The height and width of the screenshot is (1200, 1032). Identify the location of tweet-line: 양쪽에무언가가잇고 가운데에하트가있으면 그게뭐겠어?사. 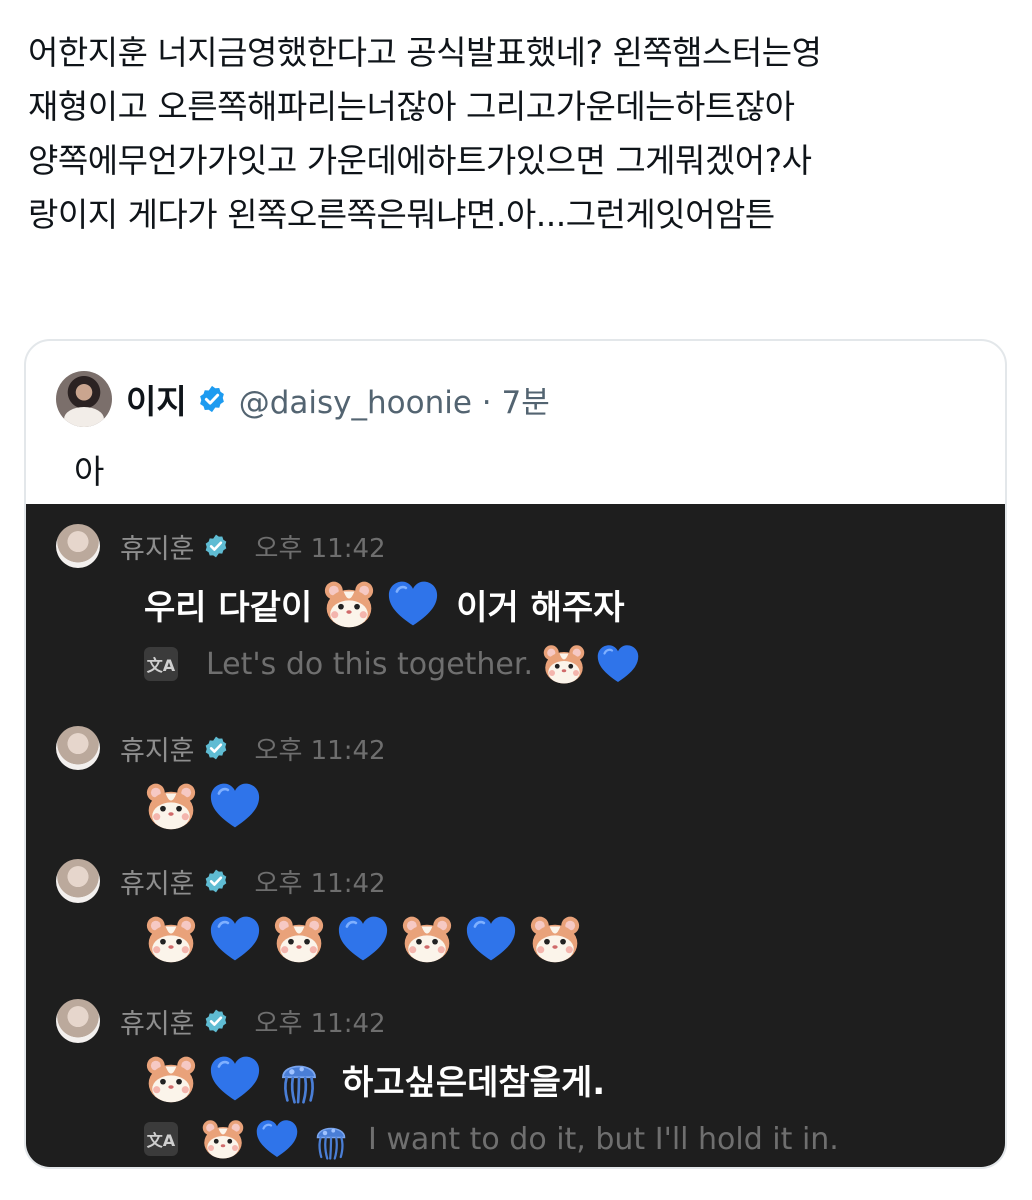
(420, 160).